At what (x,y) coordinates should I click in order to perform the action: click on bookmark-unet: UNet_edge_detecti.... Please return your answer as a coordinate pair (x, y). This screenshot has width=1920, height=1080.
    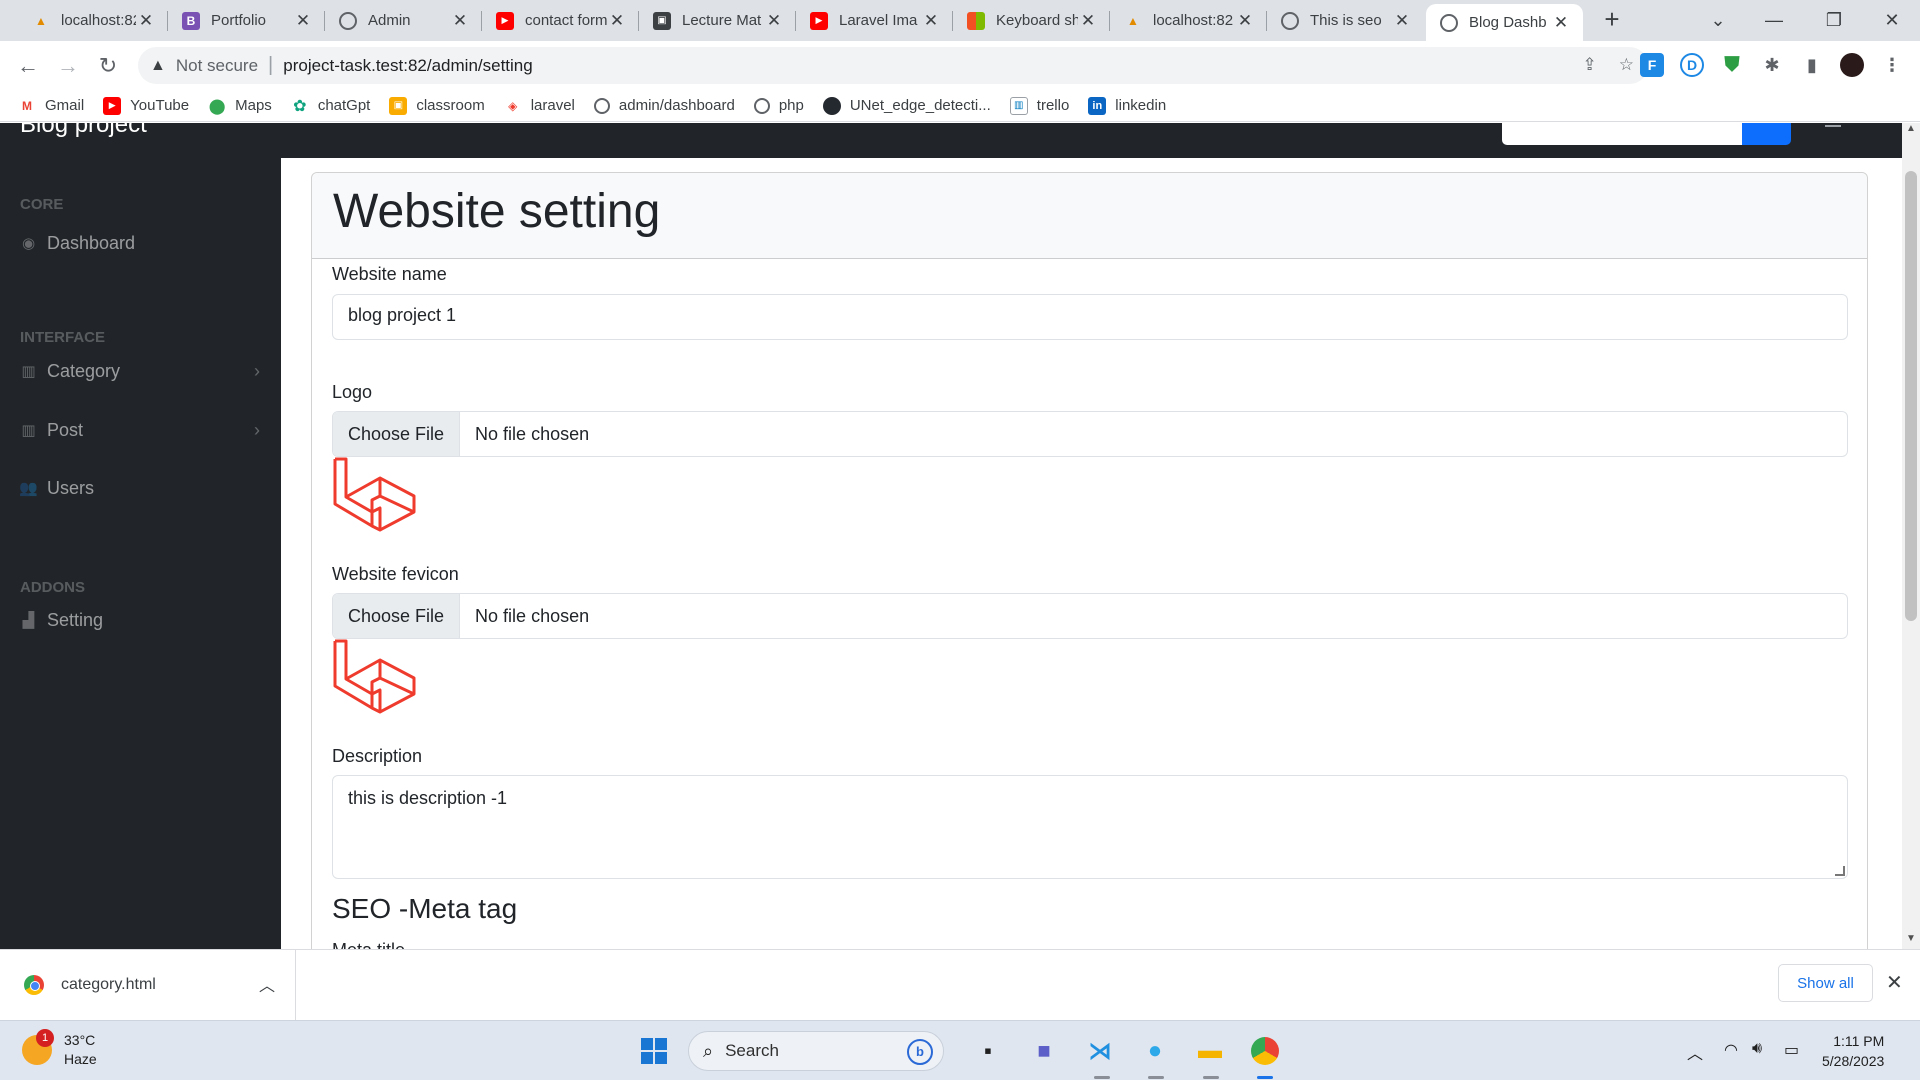
    Looking at the image, I should click on (906, 105).